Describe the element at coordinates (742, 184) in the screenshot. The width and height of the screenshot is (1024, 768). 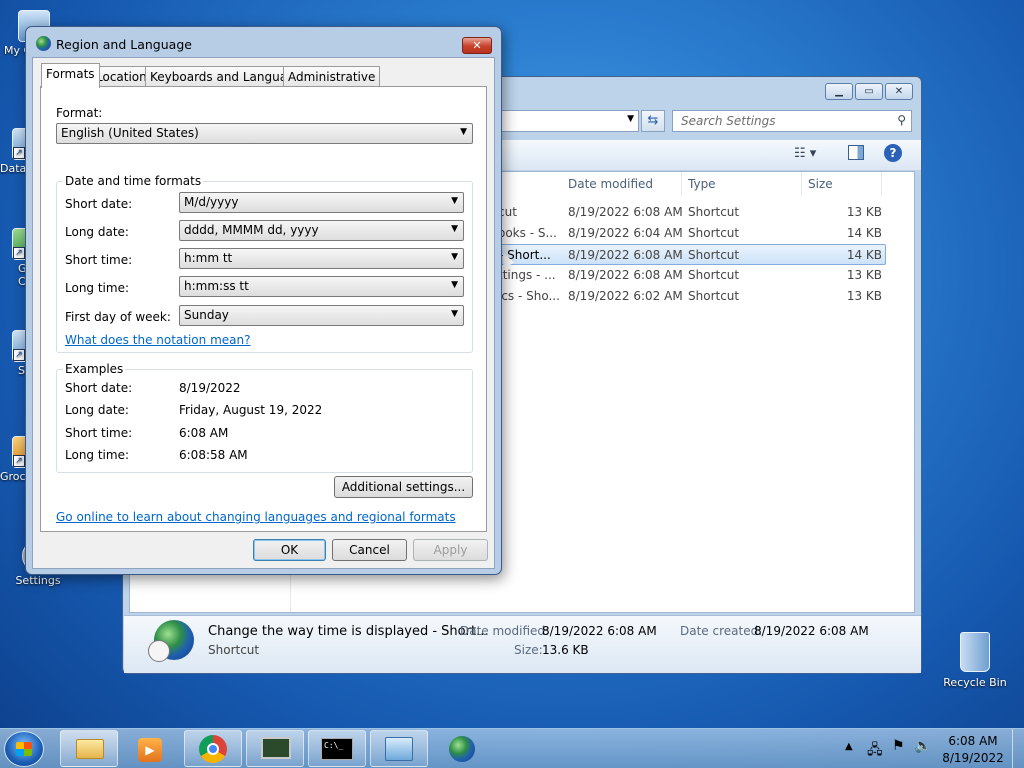
I see `column-type: Type` at that location.